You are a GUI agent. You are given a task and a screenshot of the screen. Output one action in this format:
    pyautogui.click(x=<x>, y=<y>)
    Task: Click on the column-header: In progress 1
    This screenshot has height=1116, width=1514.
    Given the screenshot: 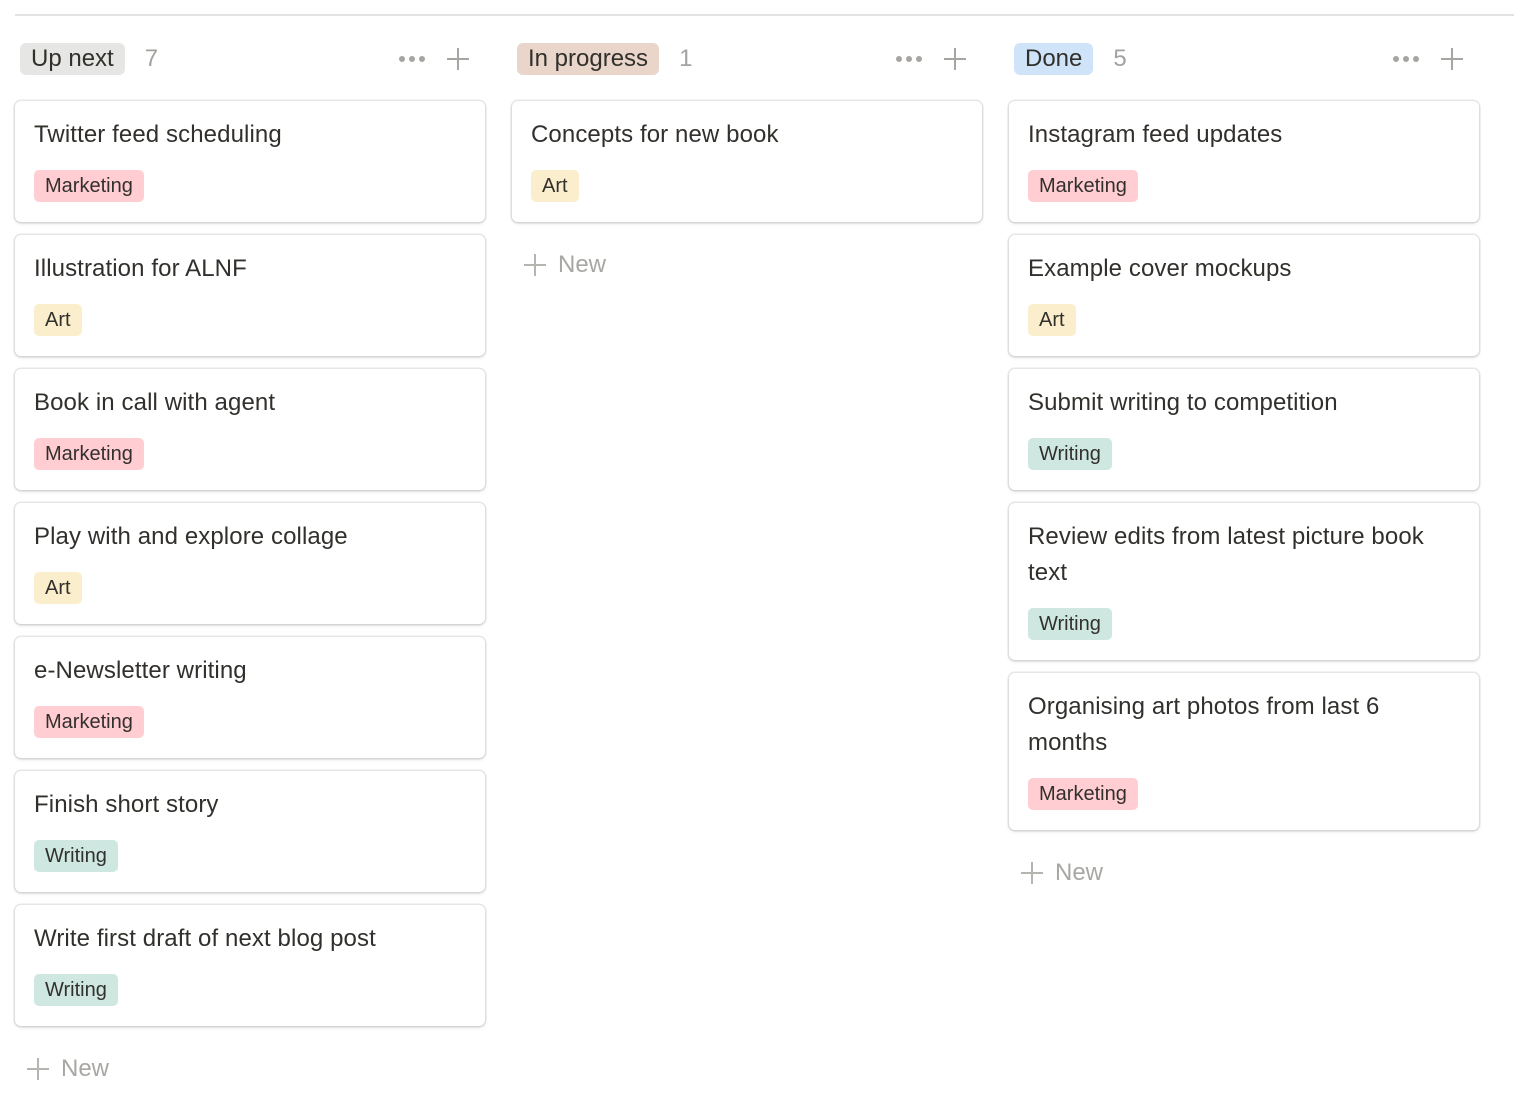 What is the action you would take?
    pyautogui.click(x=747, y=59)
    